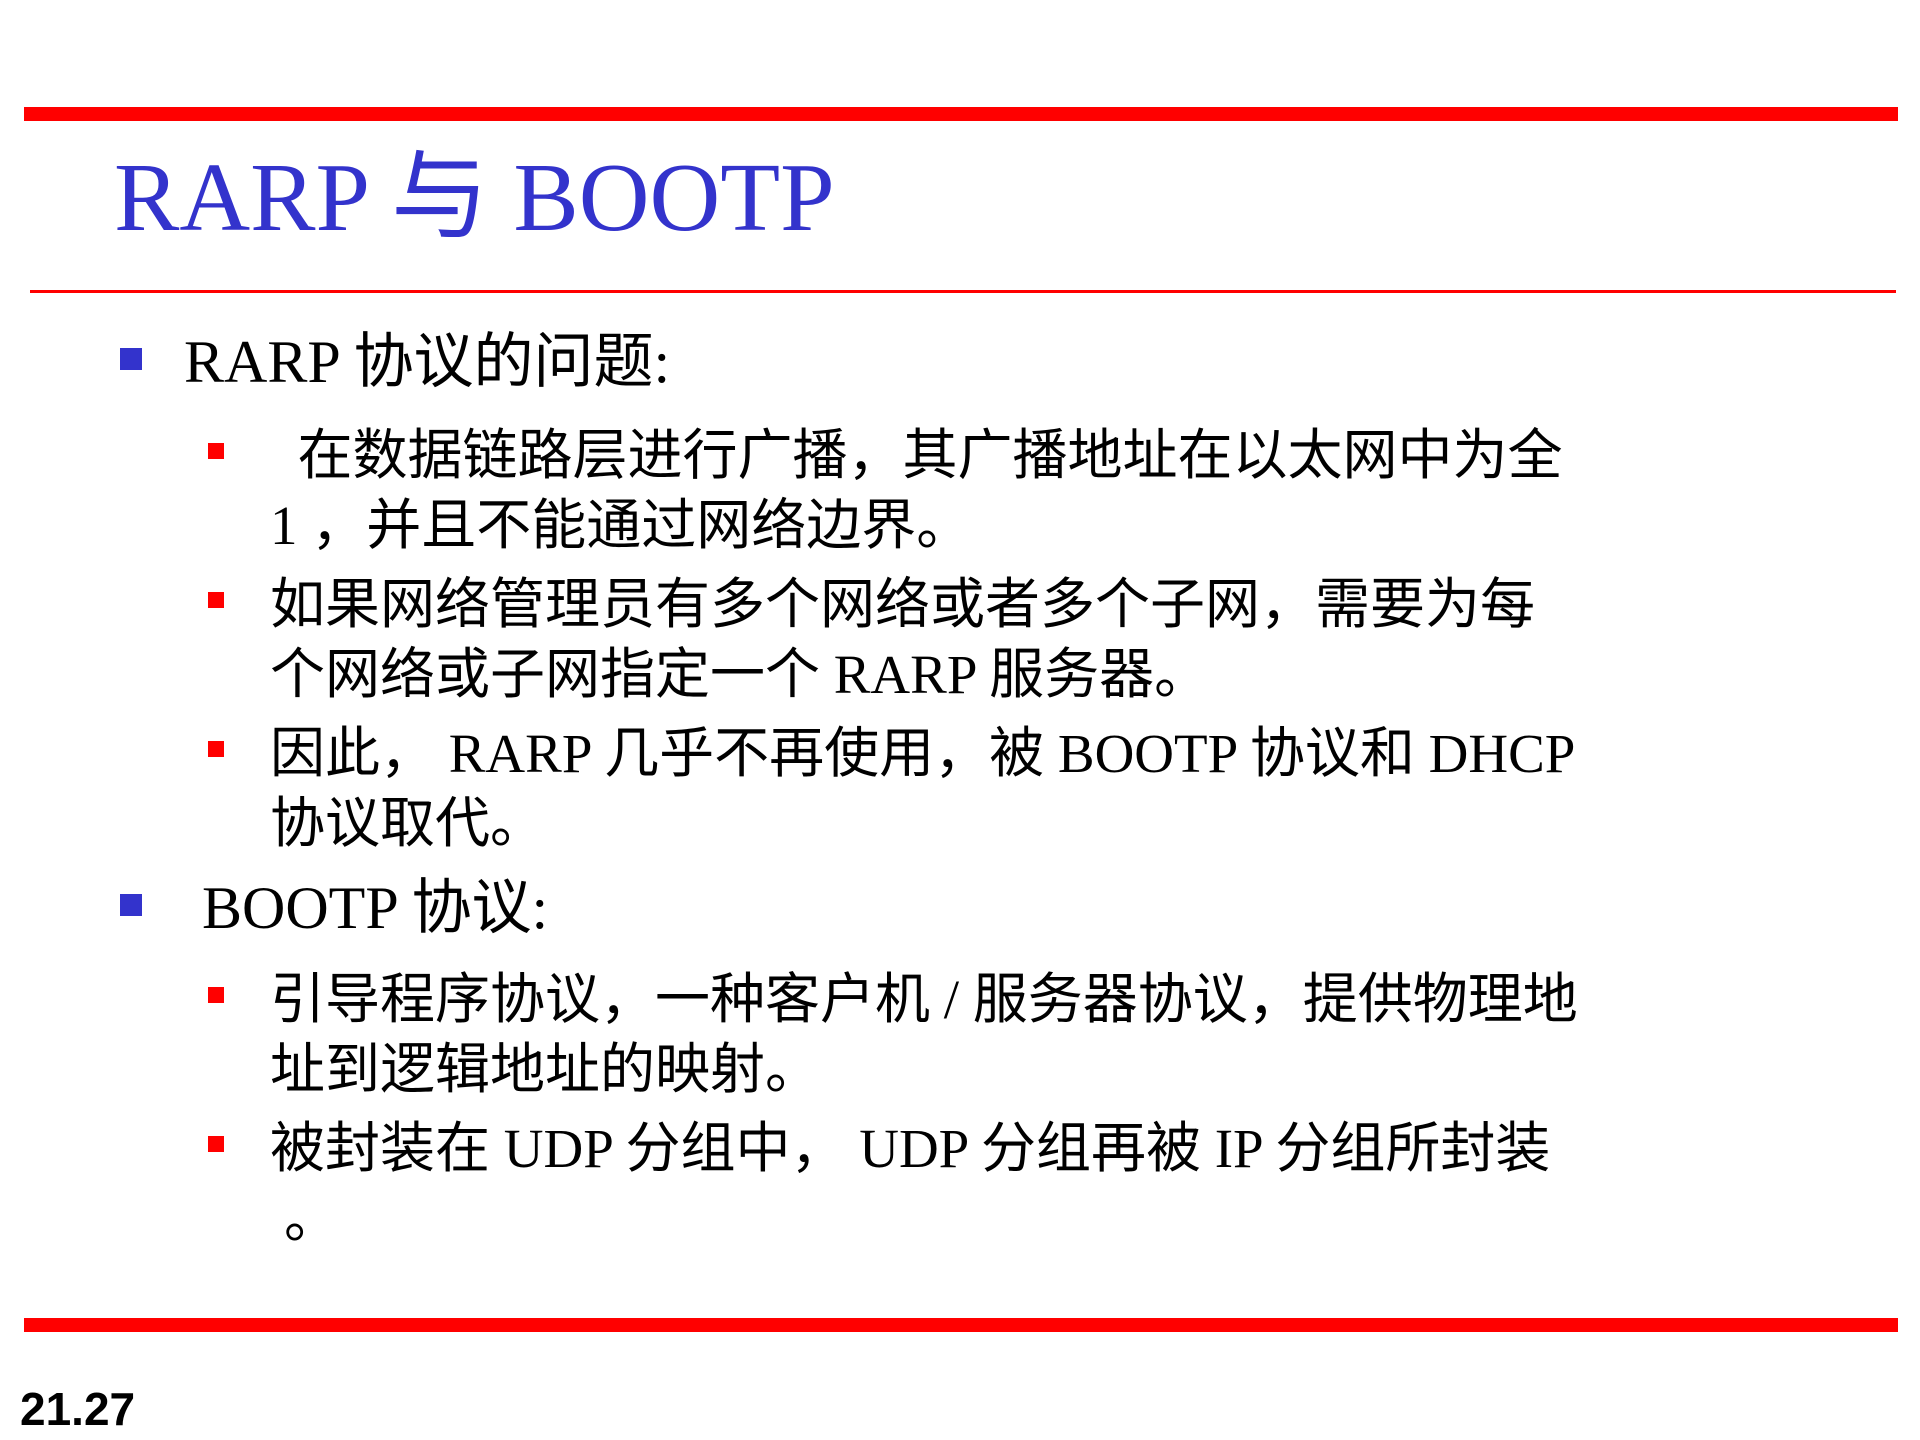  What do you see at coordinates (924, 999) in the screenshot?
I see `list-item-line: 引导程序协议，一种客户机 / 服务器协议，提供物理地` at bounding box center [924, 999].